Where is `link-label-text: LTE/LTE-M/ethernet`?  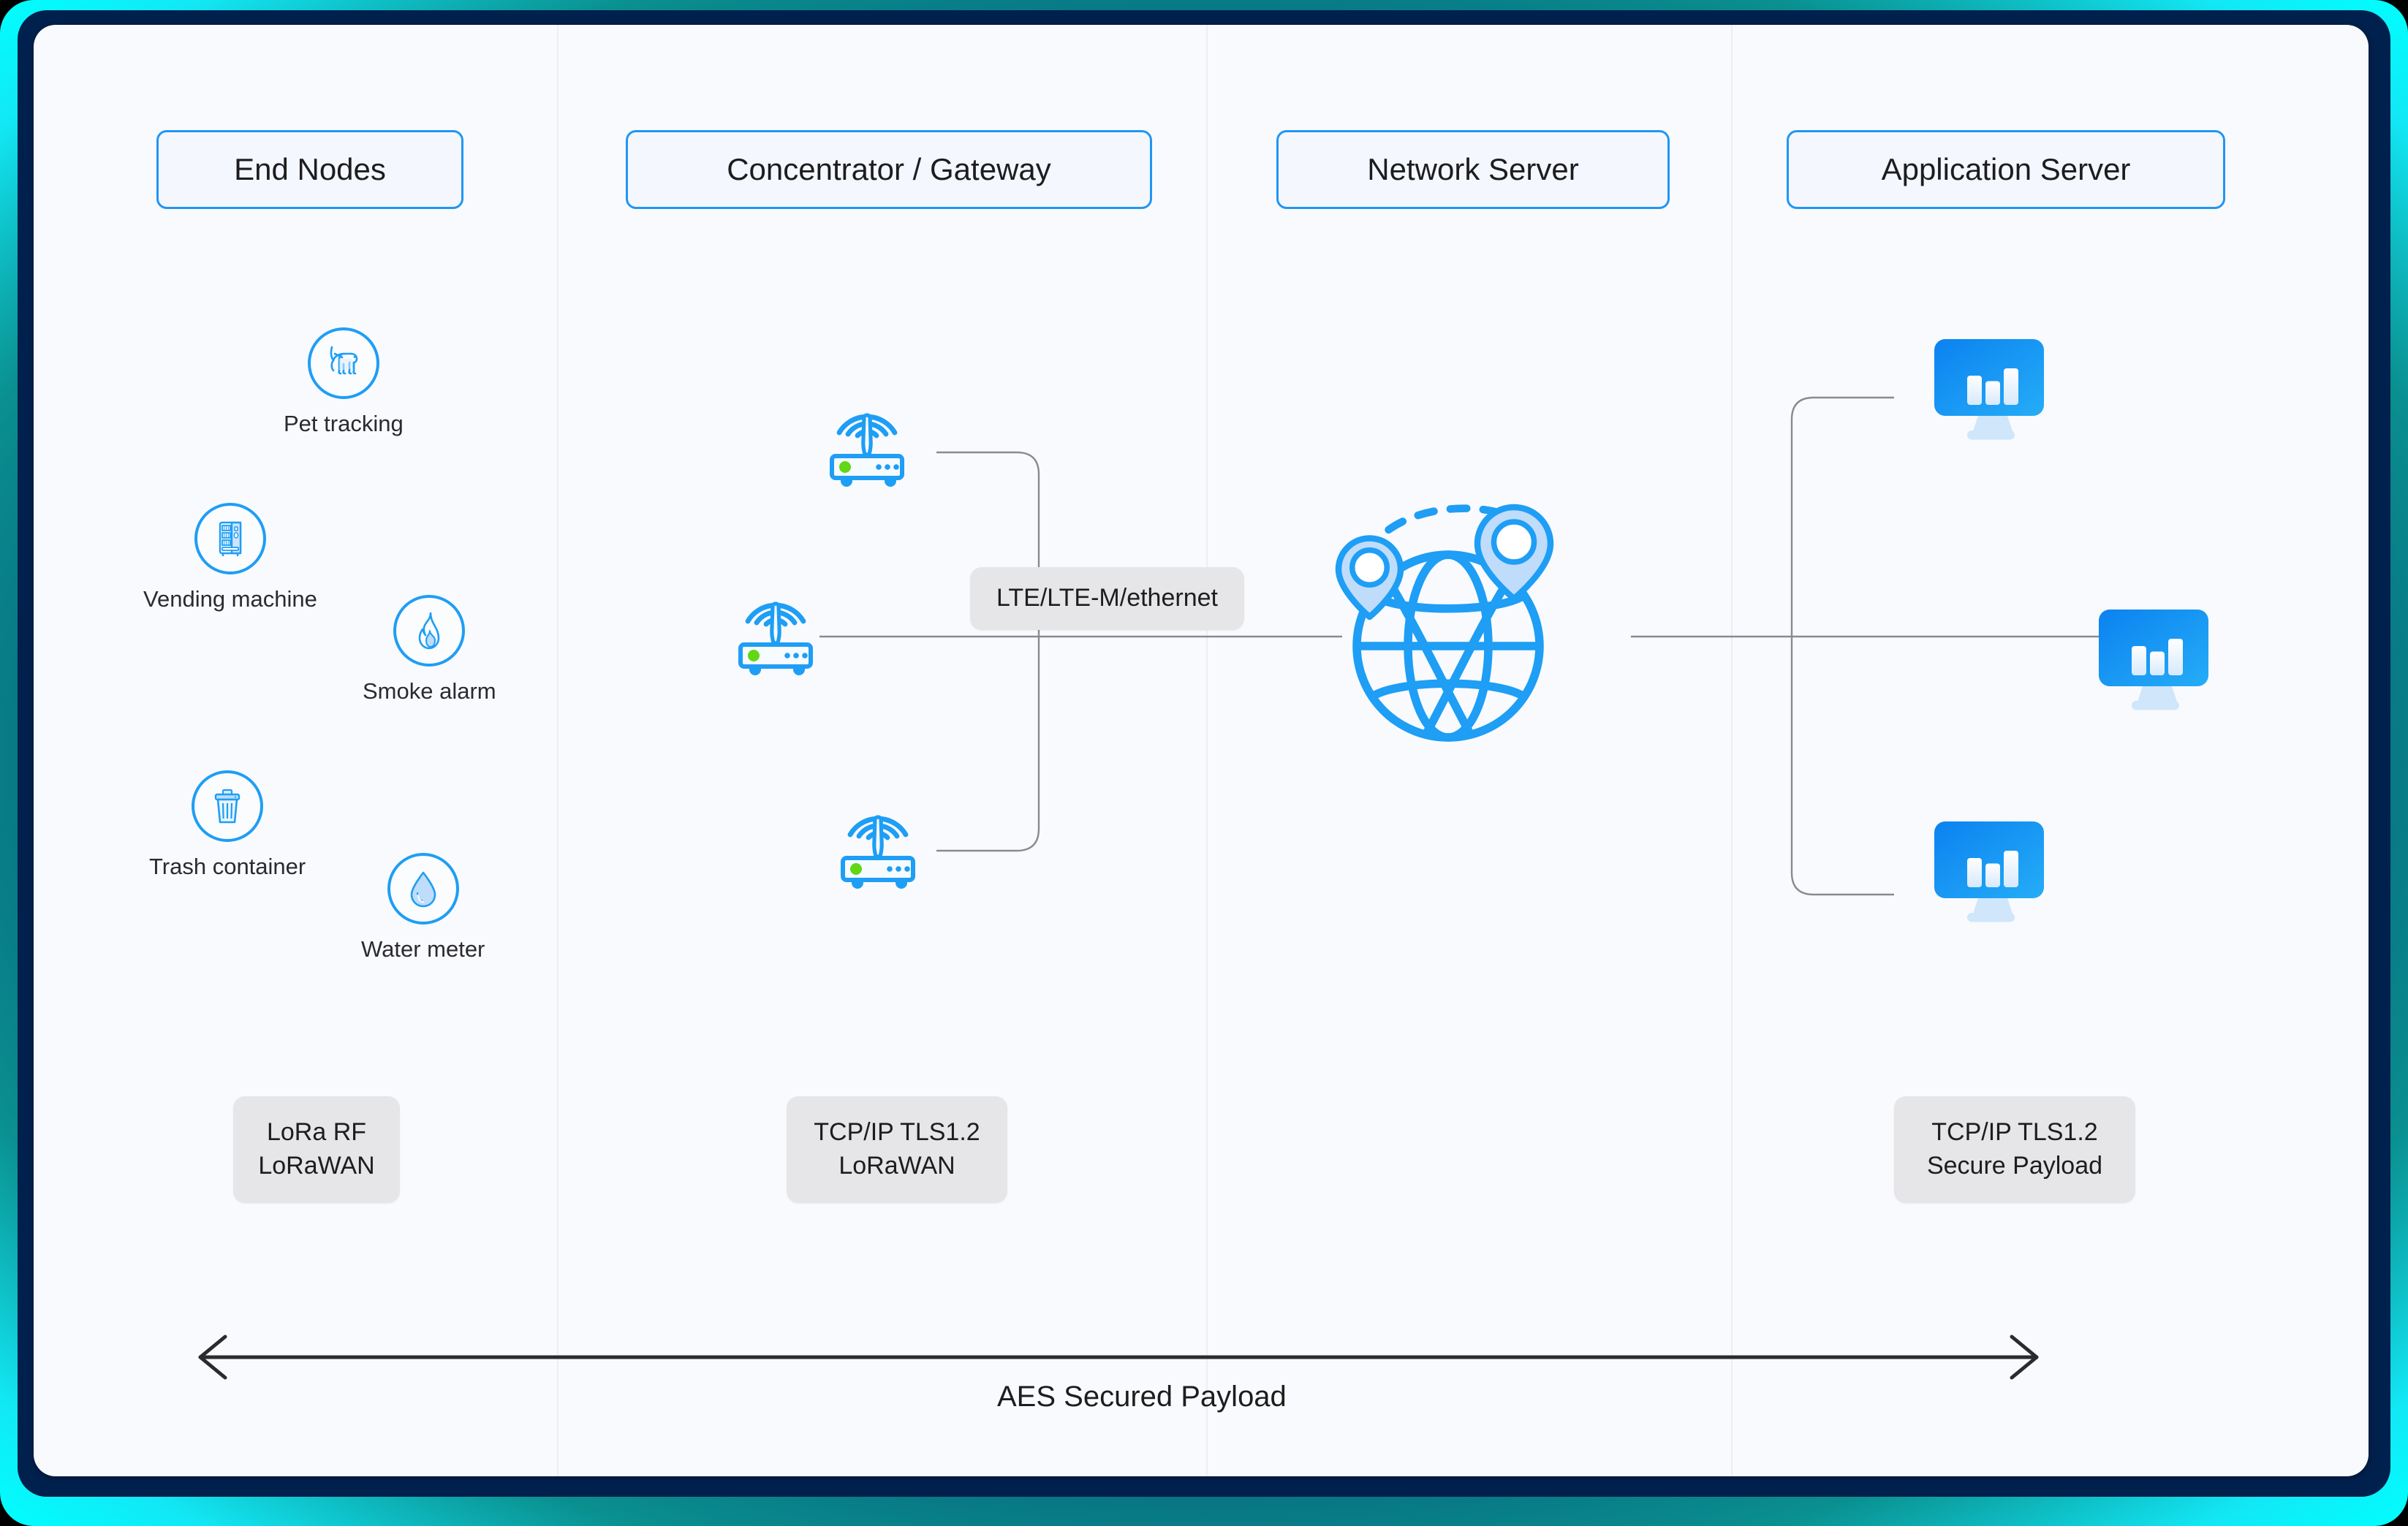
link-label-text: LTE/LTE-M/ethernet is located at coordinates (1107, 598).